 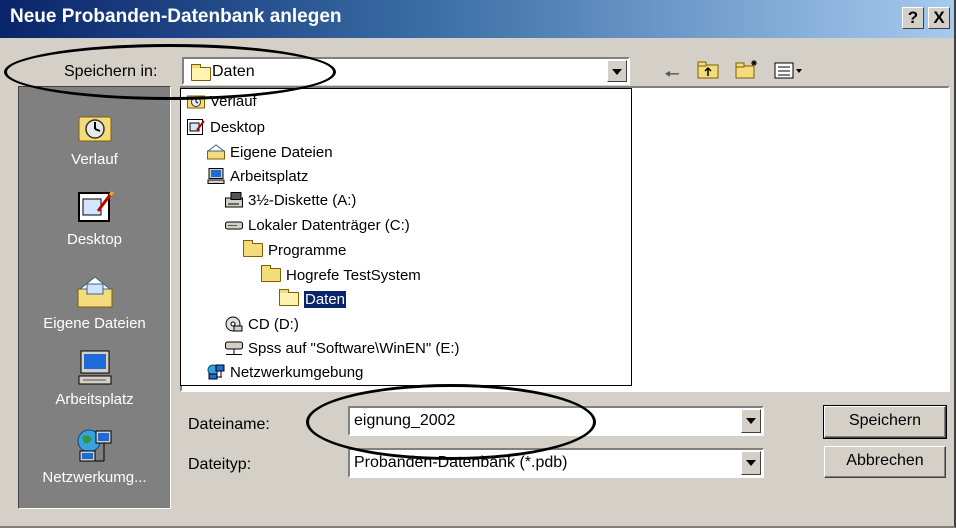 I want to click on list-item: Eigene Dateien, so click(x=270, y=152).